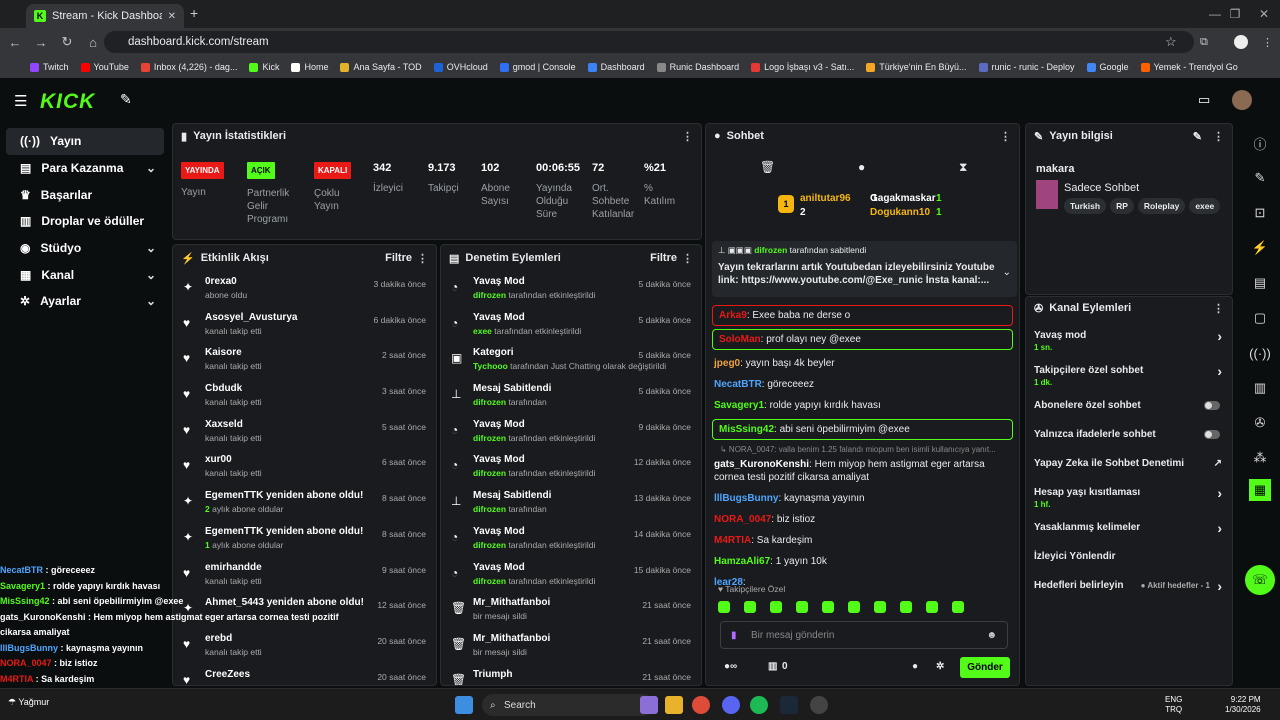  What do you see at coordinates (398, 258) in the screenshot?
I see `activity-filter-button: Filtre` at bounding box center [398, 258].